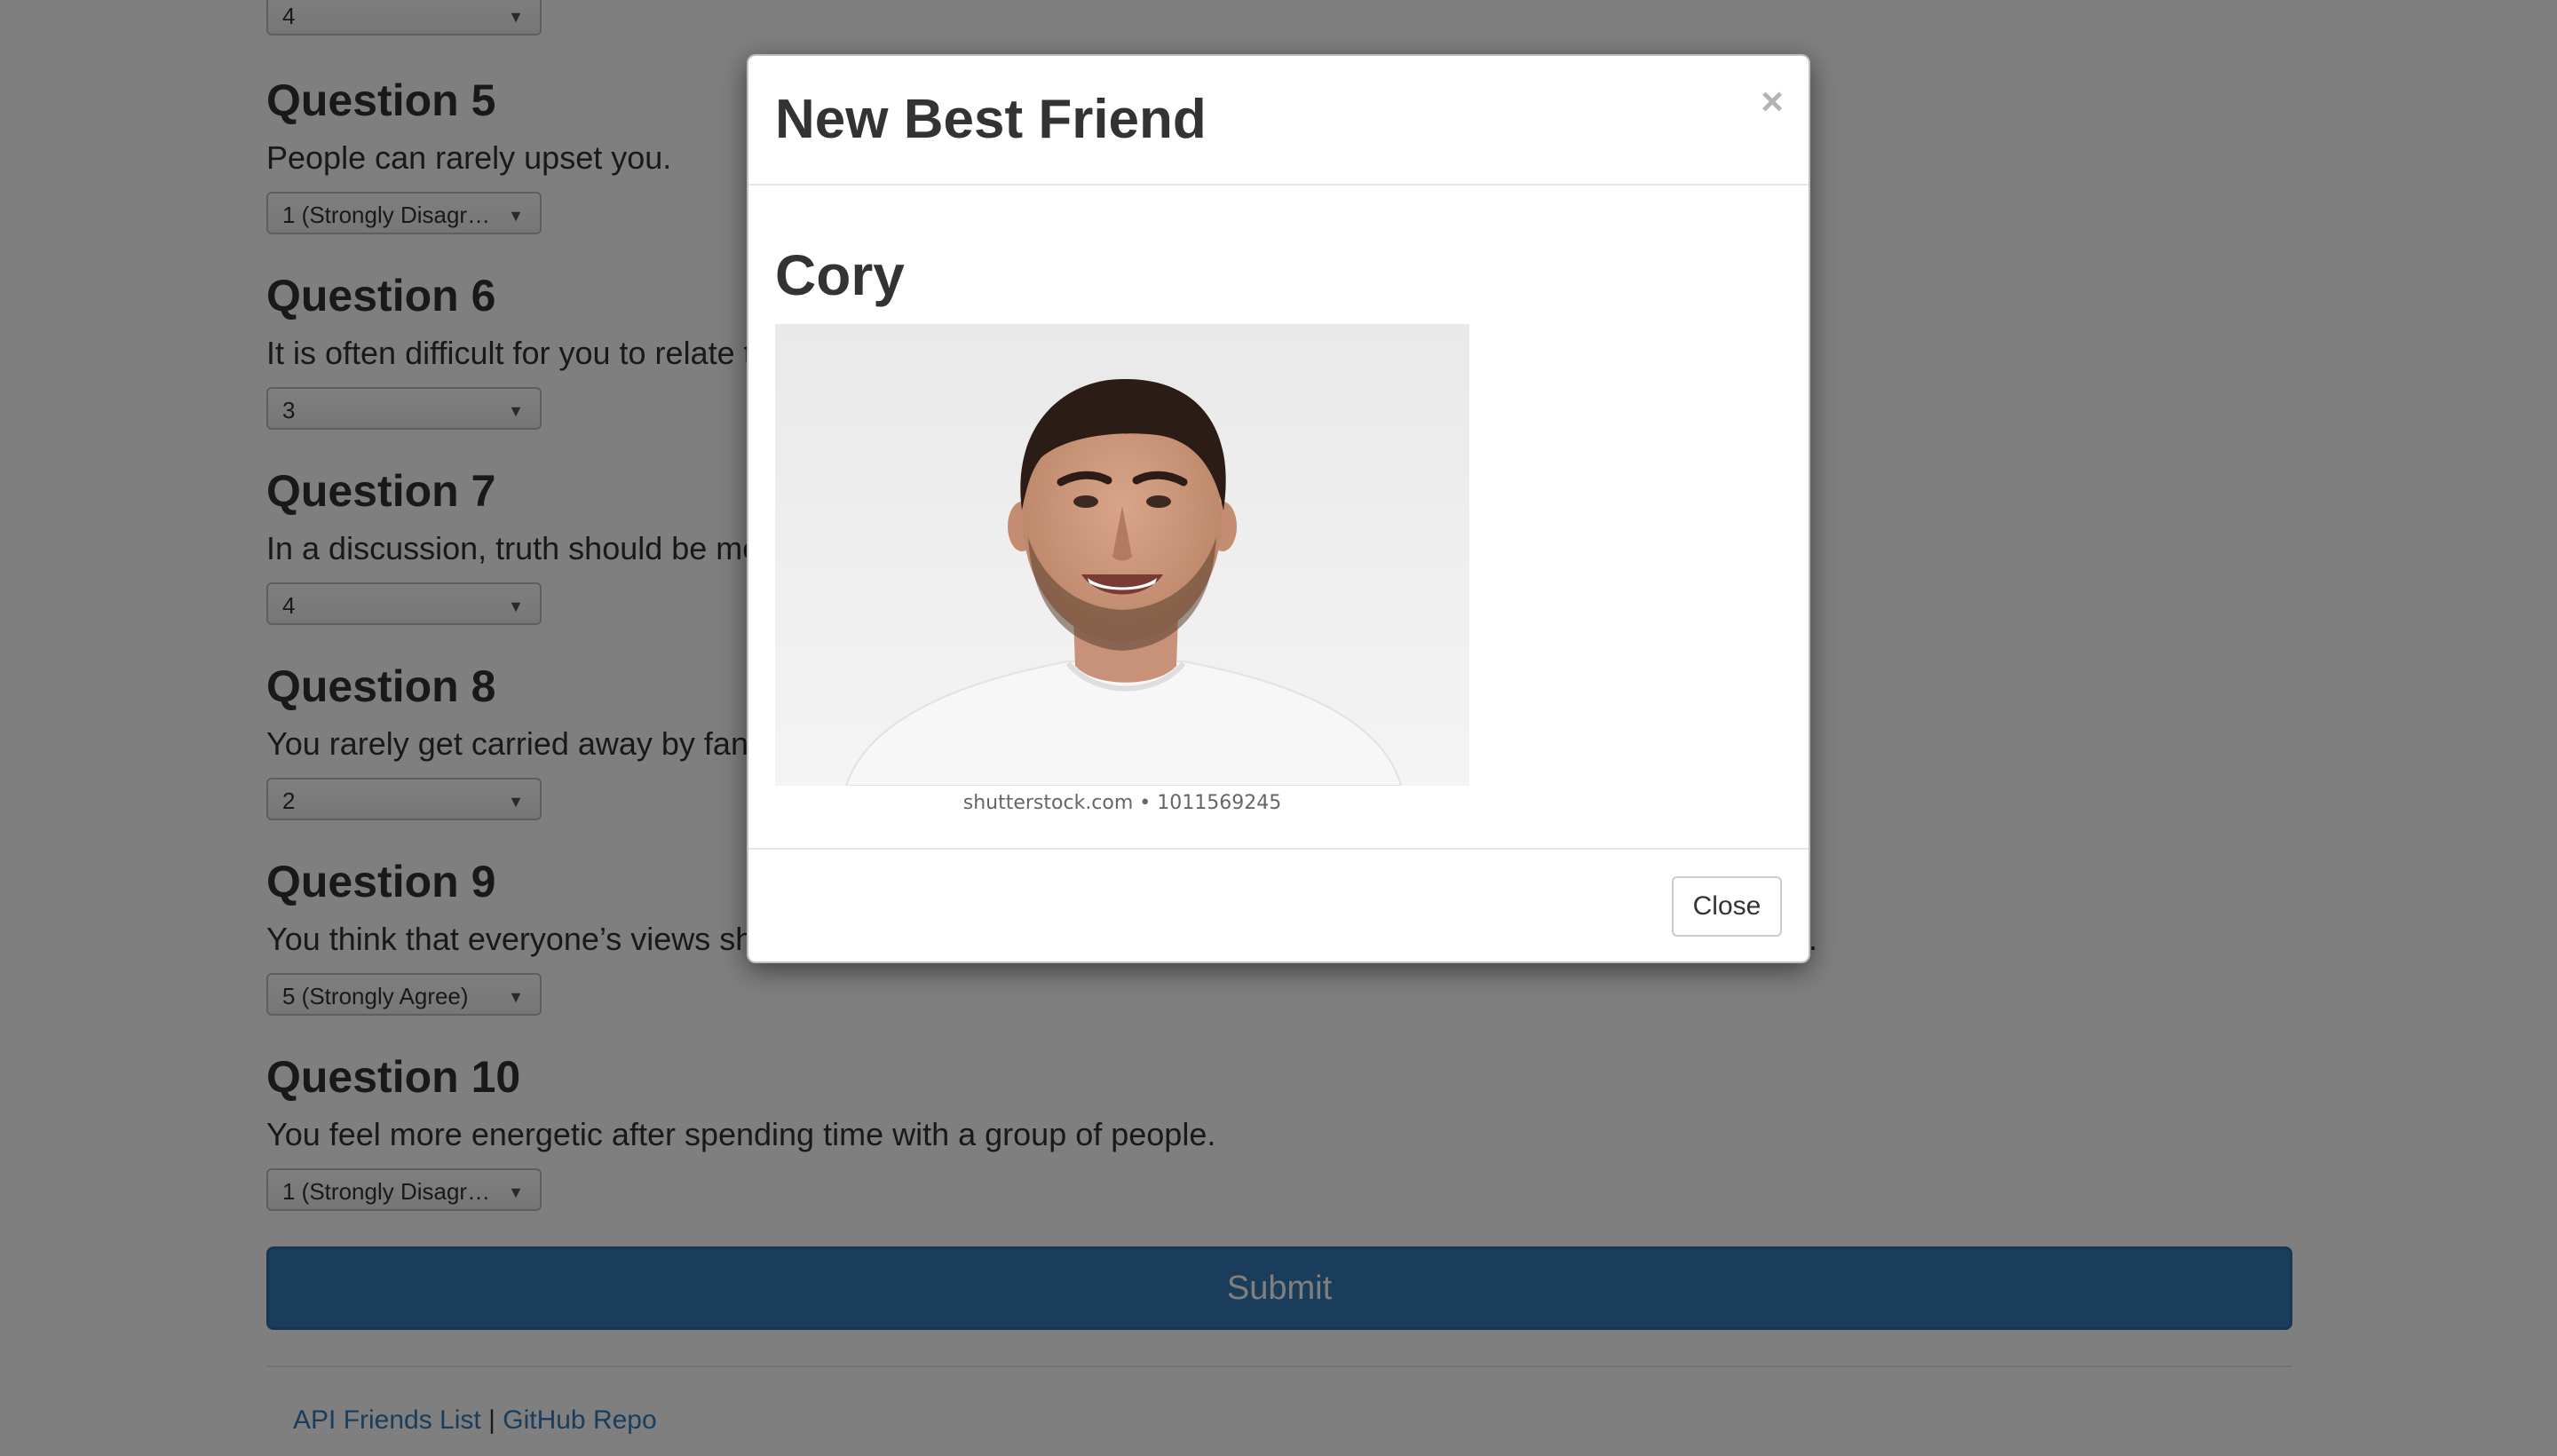 This screenshot has width=2557, height=1456. Describe the element at coordinates (840, 275) in the screenshot. I see `friend-name: Cory` at that location.